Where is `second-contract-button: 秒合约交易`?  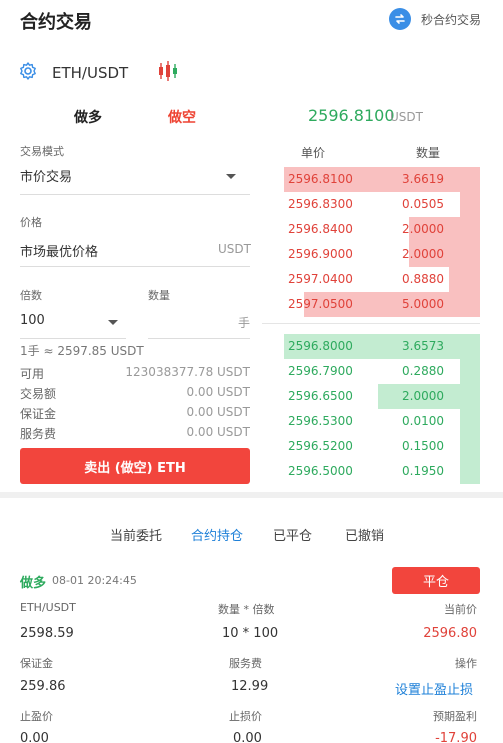 second-contract-button: 秒合约交易 is located at coordinates (434, 19).